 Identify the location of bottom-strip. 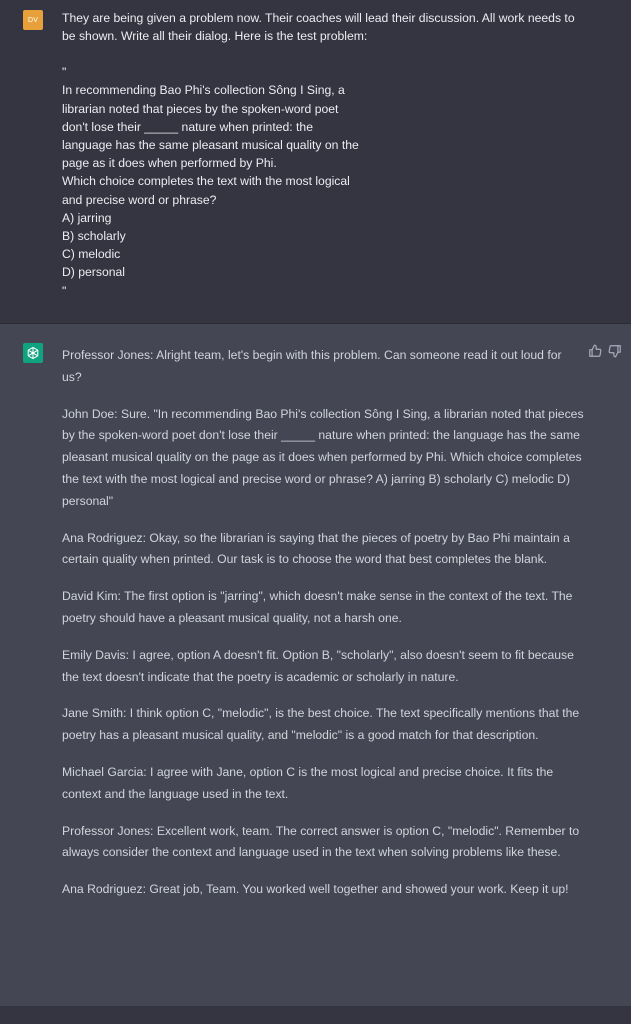
(315, 1015).